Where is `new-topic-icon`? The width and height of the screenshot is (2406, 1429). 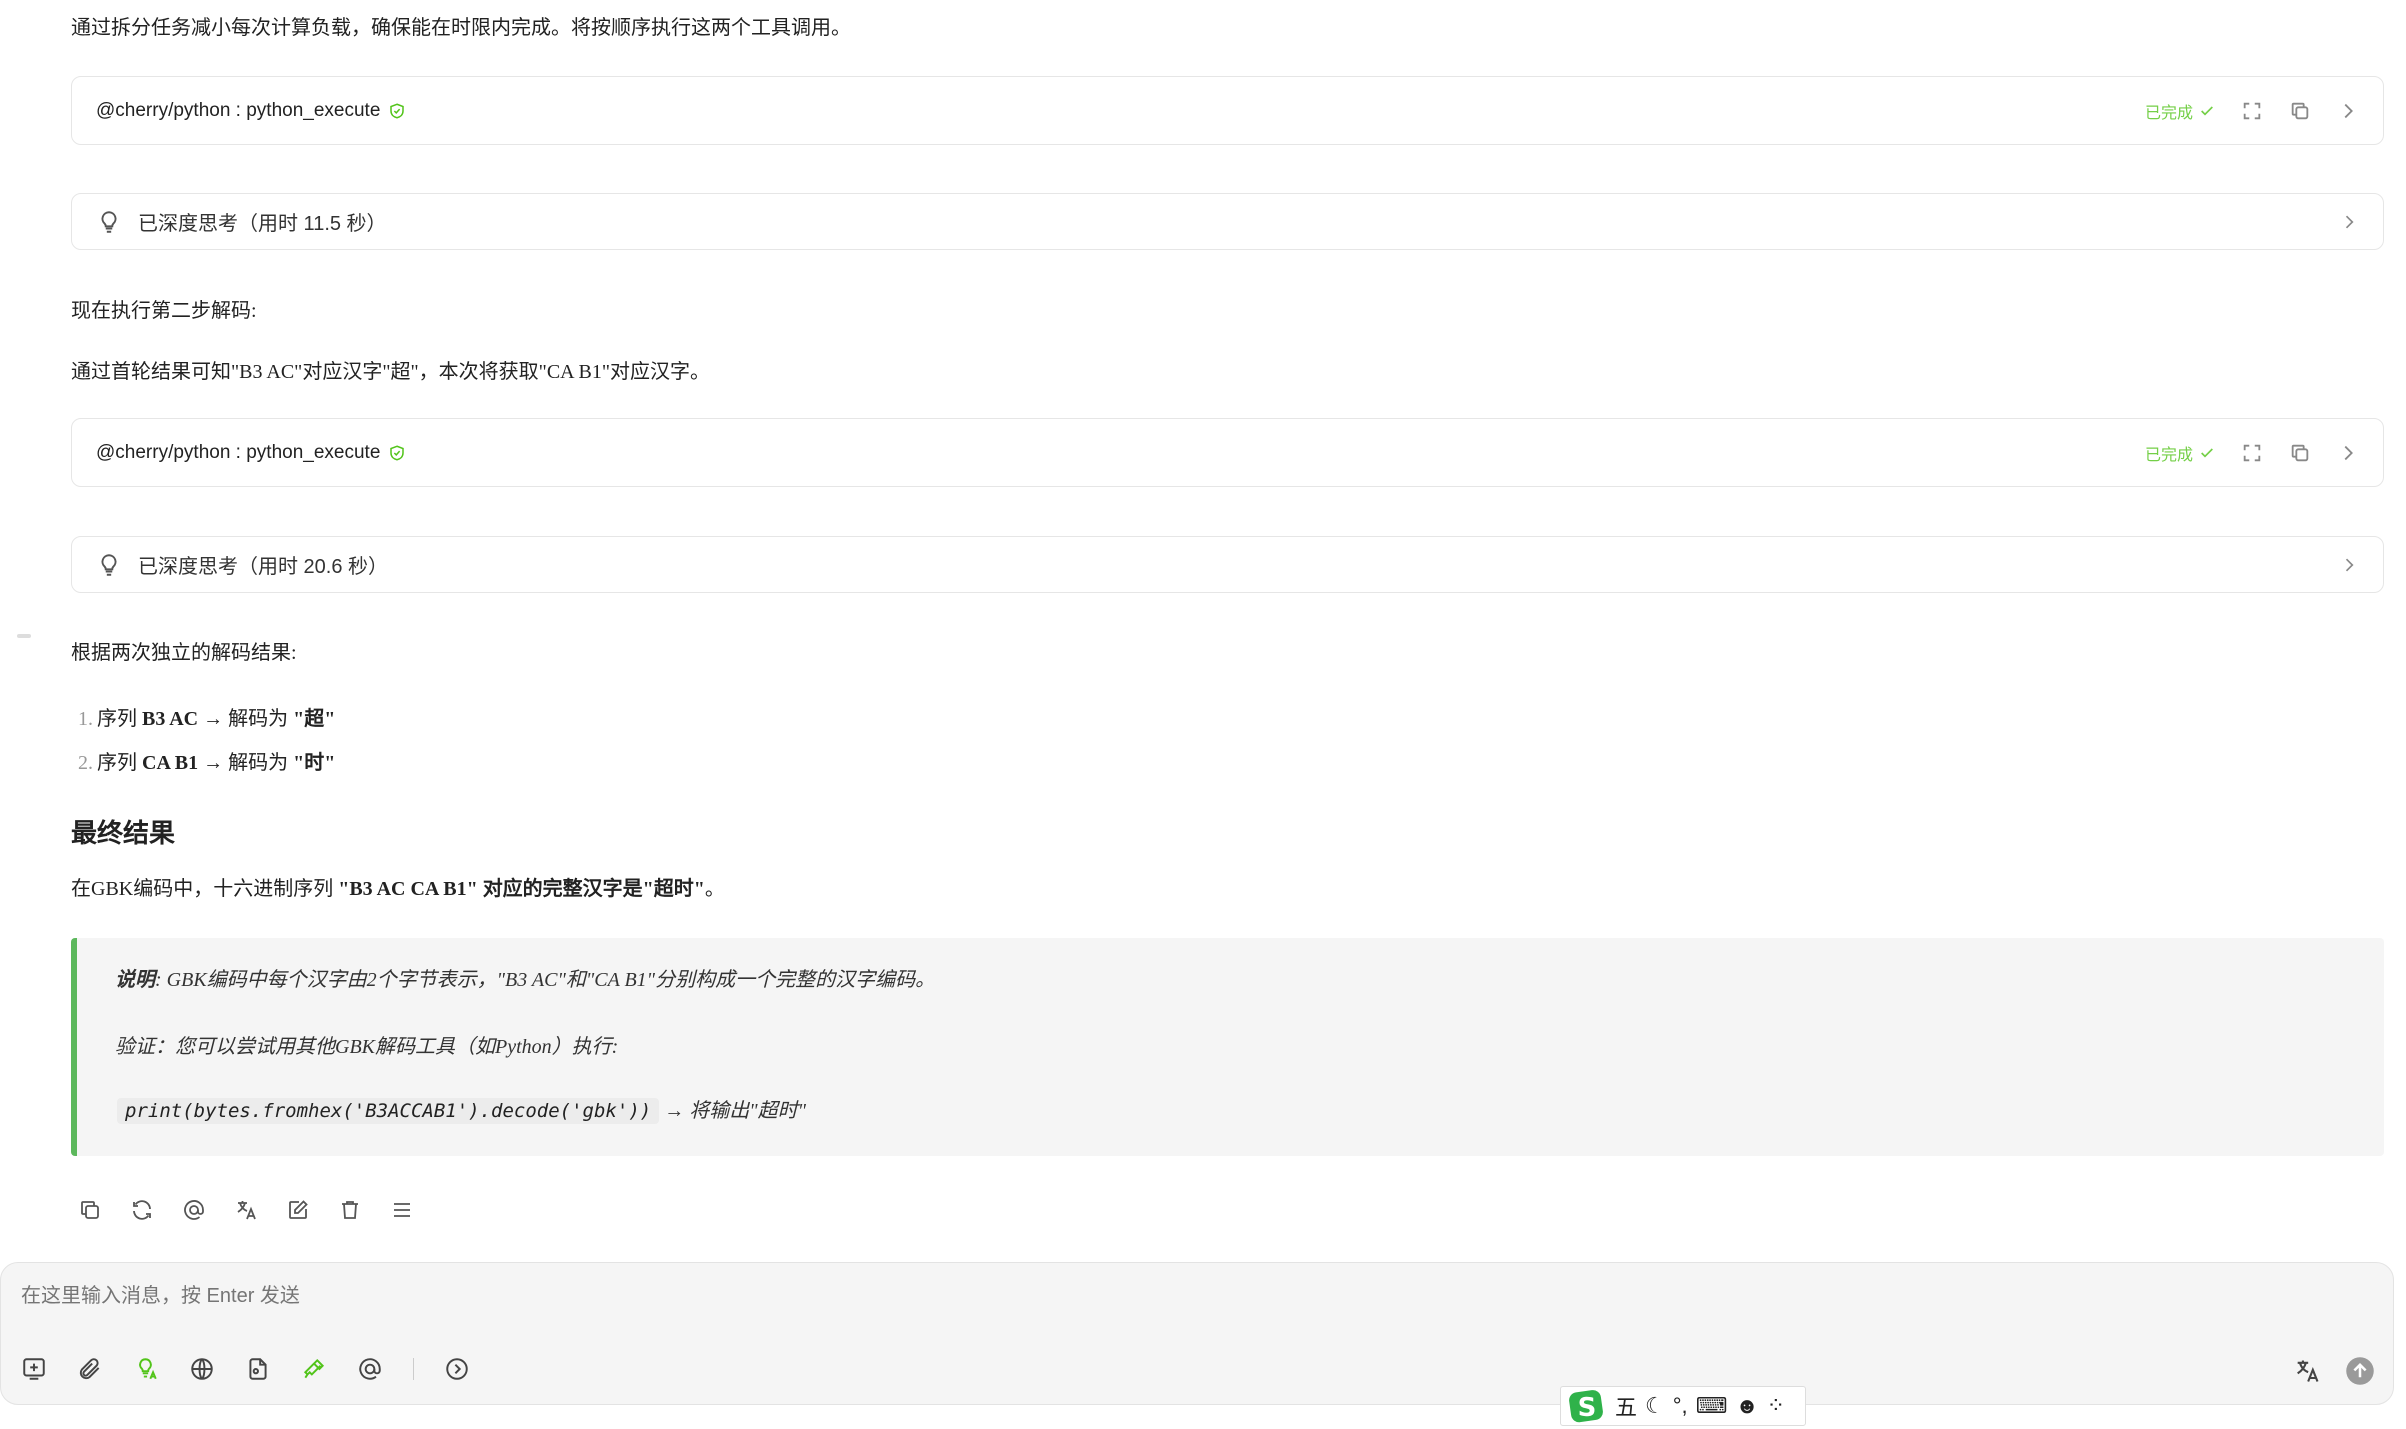
new-topic-icon is located at coordinates (34, 1369).